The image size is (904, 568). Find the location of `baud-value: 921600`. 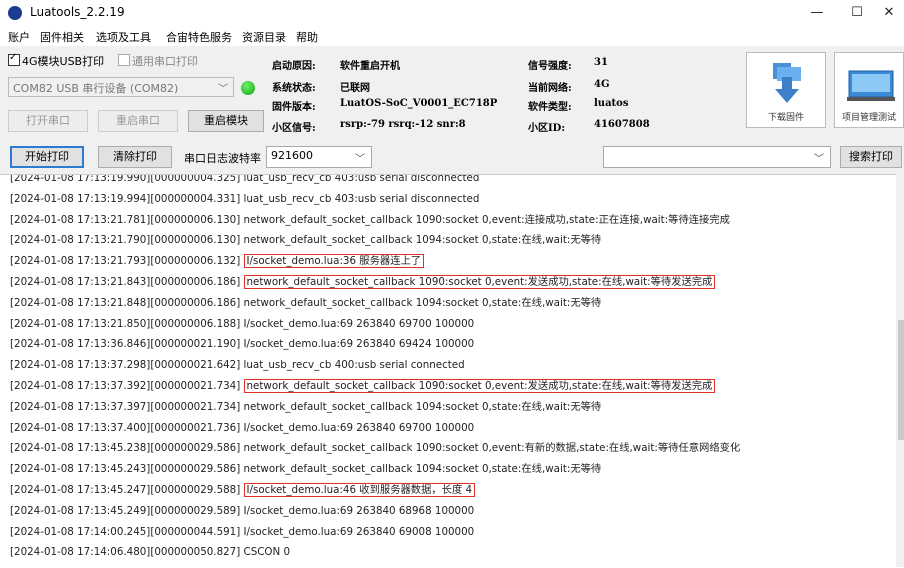

baud-value: 921600 is located at coordinates (292, 155).